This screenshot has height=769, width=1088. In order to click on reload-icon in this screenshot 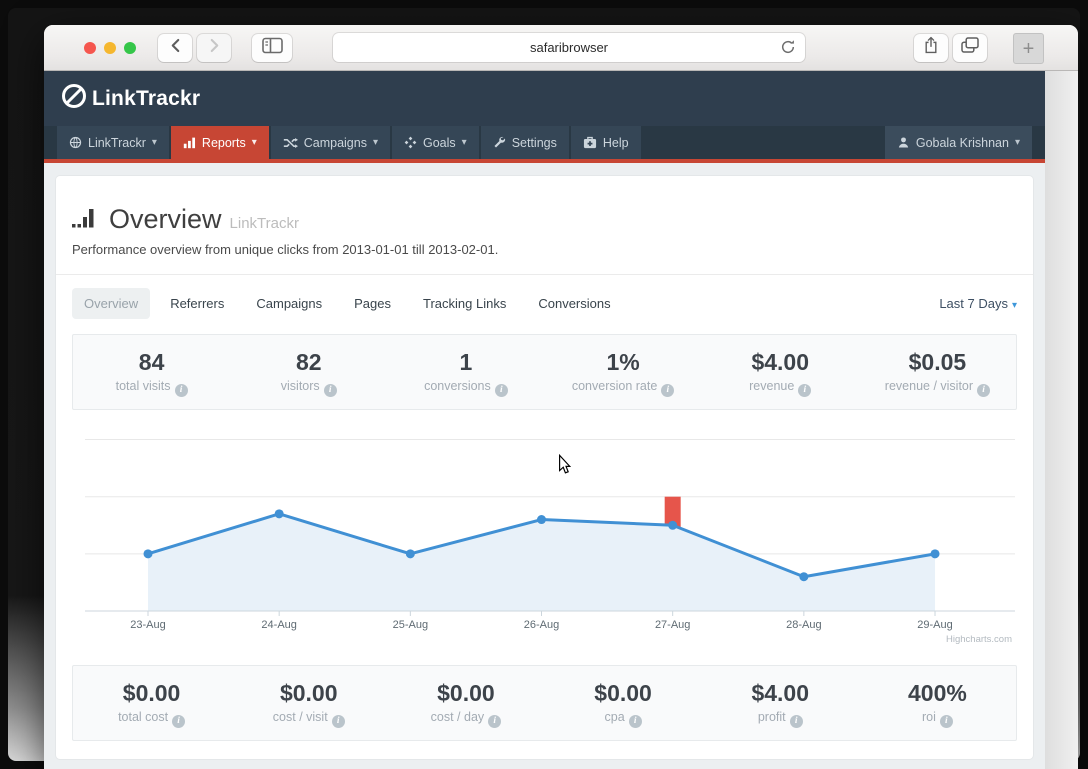, I will do `click(788, 48)`.